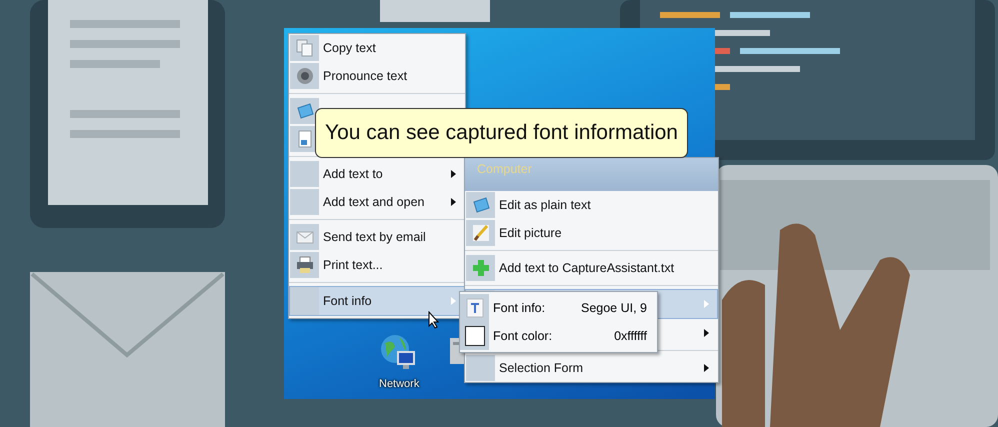  Describe the element at coordinates (353, 174) in the screenshot. I see `menu-item-label: Add text to` at that location.